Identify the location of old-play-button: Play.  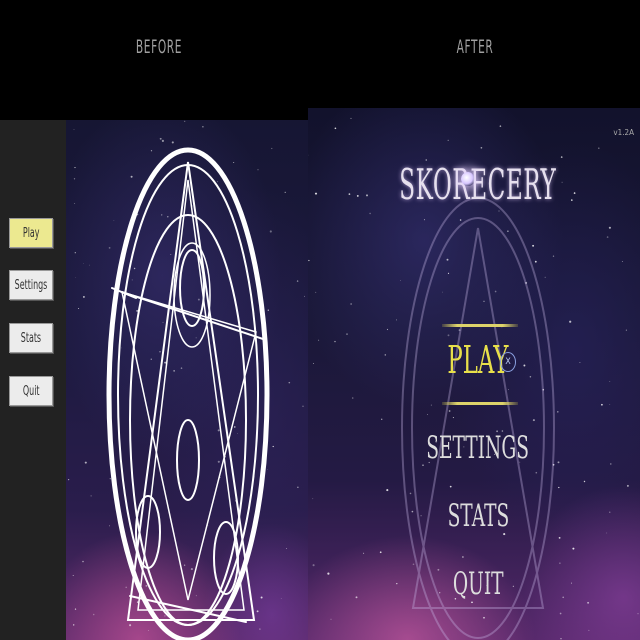
(31, 233).